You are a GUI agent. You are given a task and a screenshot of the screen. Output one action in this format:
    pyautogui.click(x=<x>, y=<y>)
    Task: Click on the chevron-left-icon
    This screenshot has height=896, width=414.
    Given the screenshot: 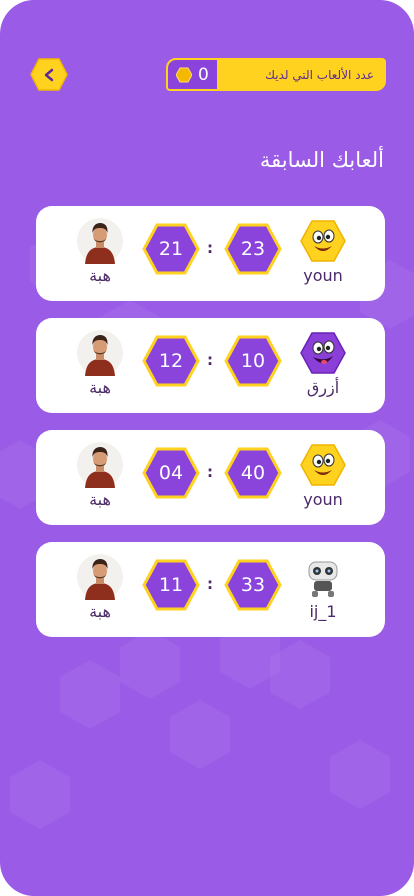 What is the action you would take?
    pyautogui.click(x=49, y=74)
    